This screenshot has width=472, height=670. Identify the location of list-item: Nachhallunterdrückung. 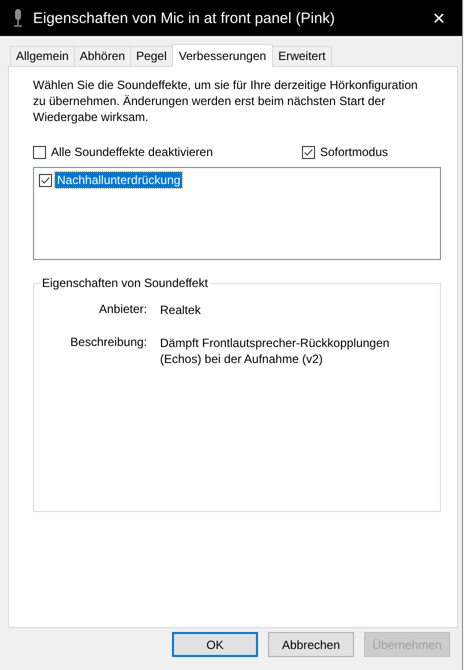
(118, 180).